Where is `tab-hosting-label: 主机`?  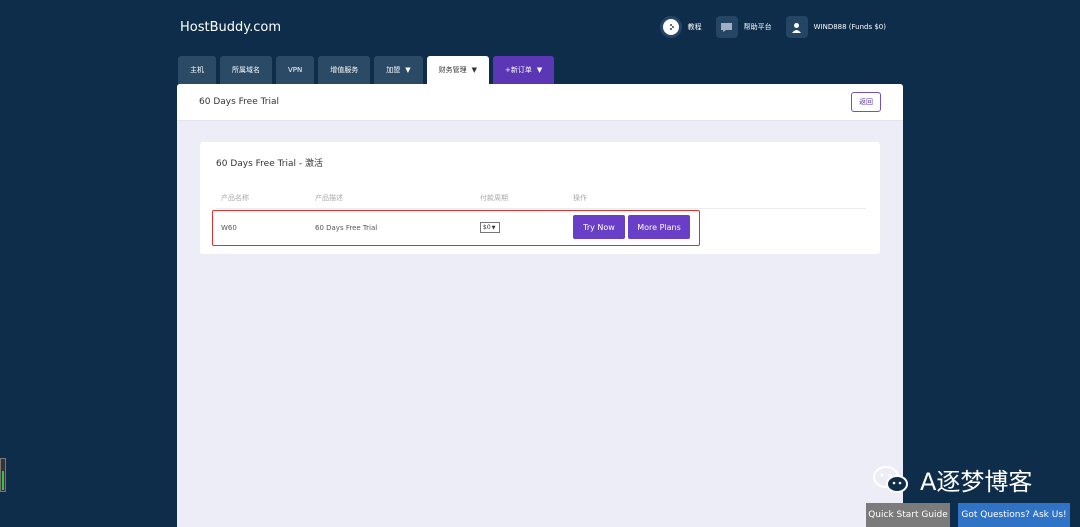 tab-hosting-label: 主机 is located at coordinates (197, 70).